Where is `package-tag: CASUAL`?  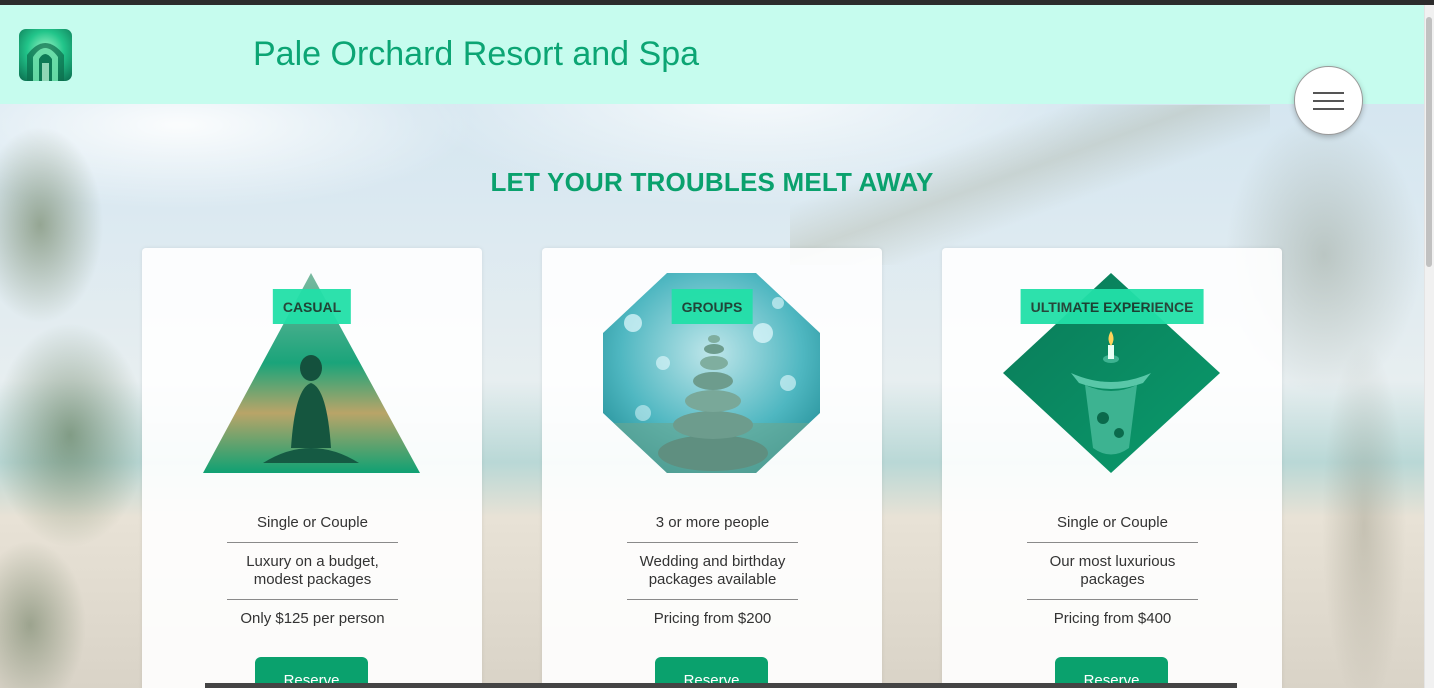
package-tag: CASUAL is located at coordinates (312, 306).